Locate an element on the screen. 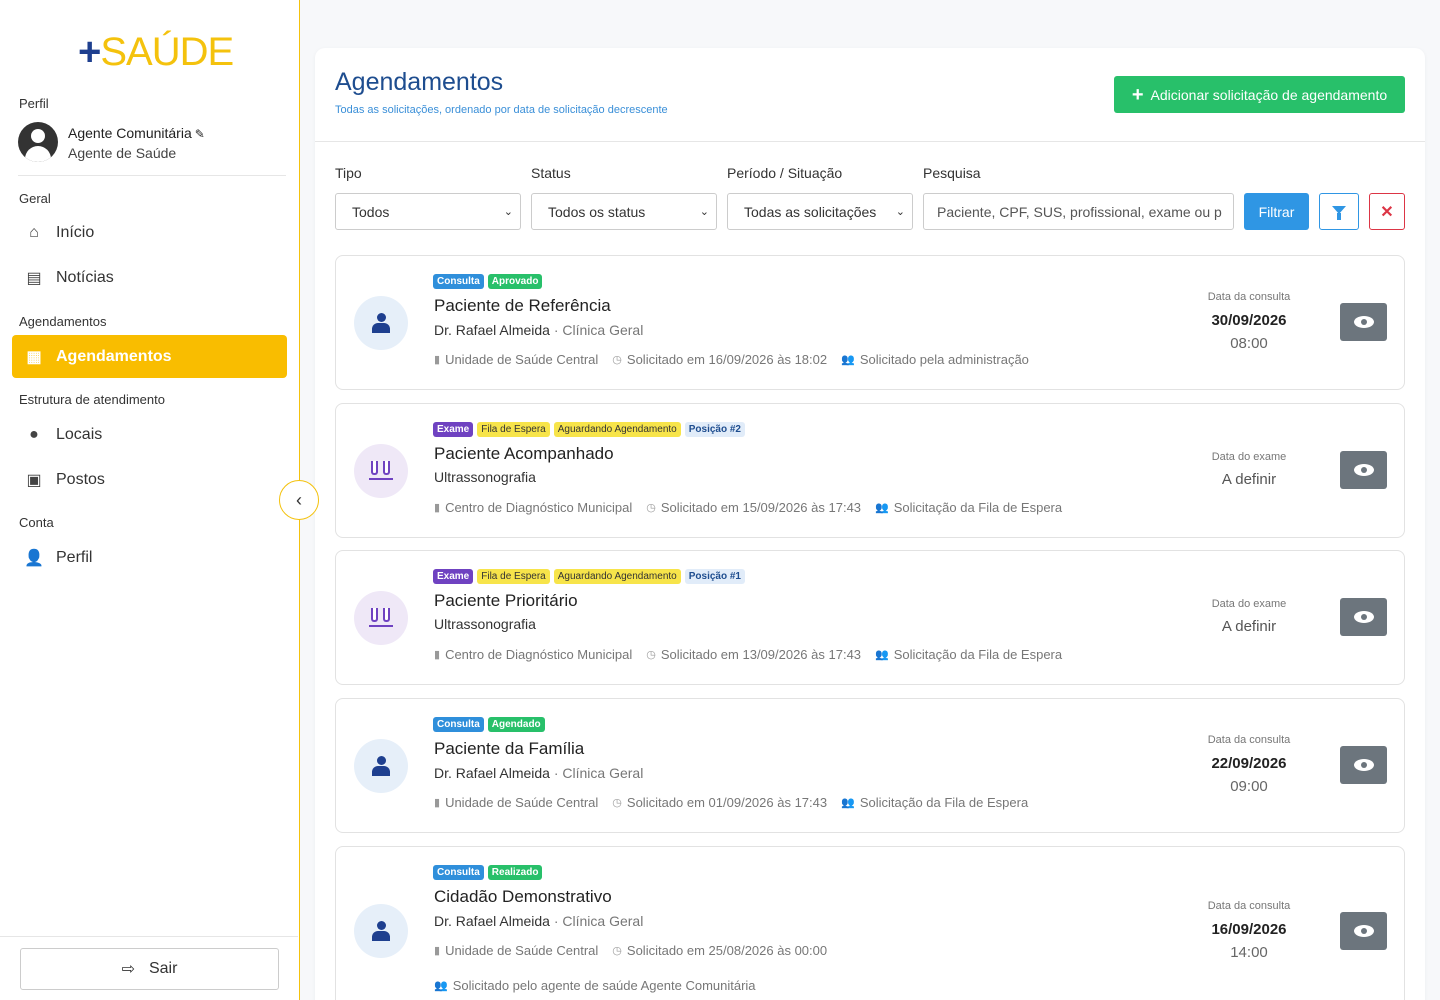  sidebar-item-inicio: ⌂ Início is located at coordinates (149, 232).